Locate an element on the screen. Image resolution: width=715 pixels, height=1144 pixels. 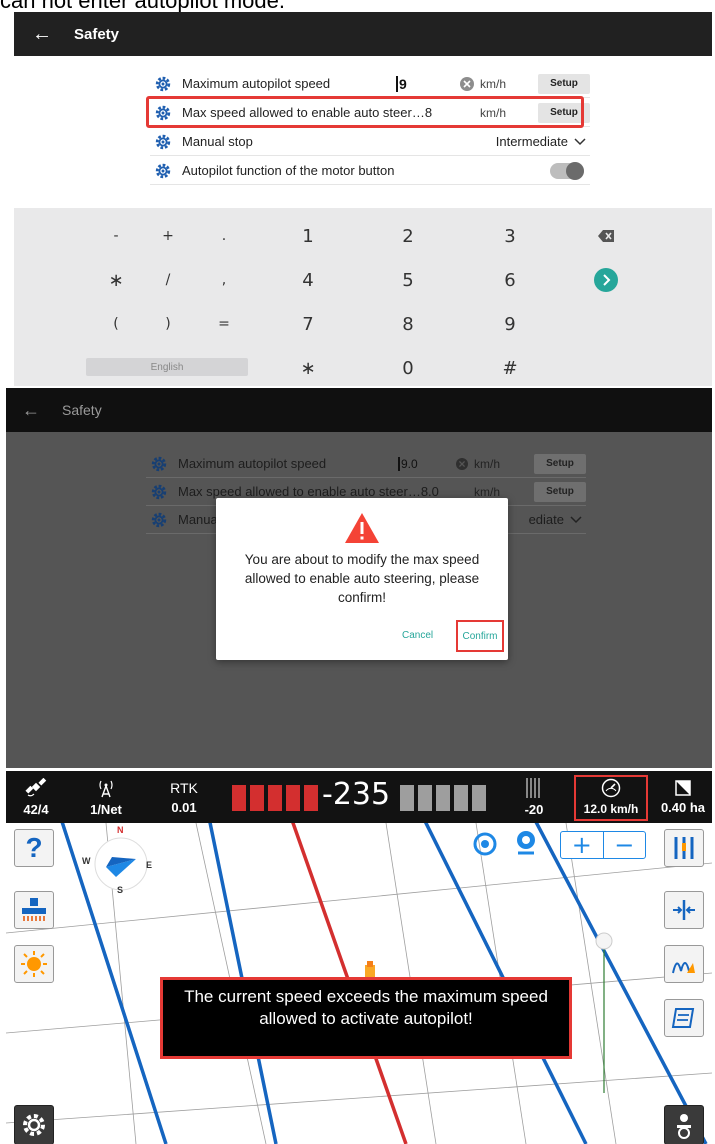
heading-offset-status: -20 is located at coordinates (534, 797).